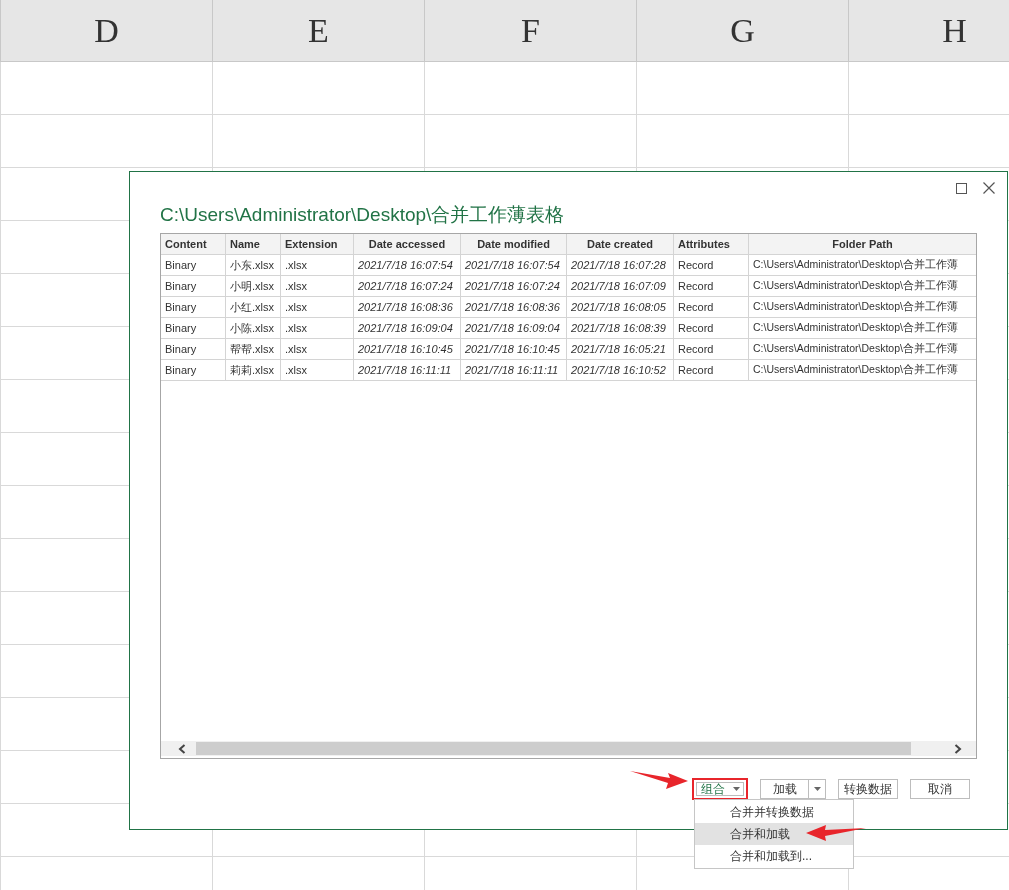 The height and width of the screenshot is (890, 1009). What do you see at coordinates (620, 265) in the screenshot?
I see `table-cell: 2021/7/18 16:07:28` at bounding box center [620, 265].